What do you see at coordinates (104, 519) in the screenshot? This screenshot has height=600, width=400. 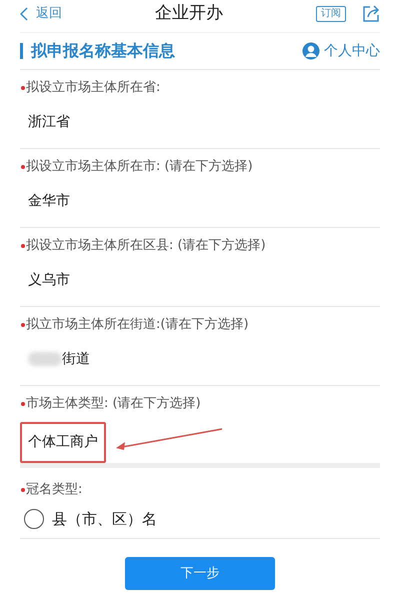 I see `option-label: 县（市、区）名` at bounding box center [104, 519].